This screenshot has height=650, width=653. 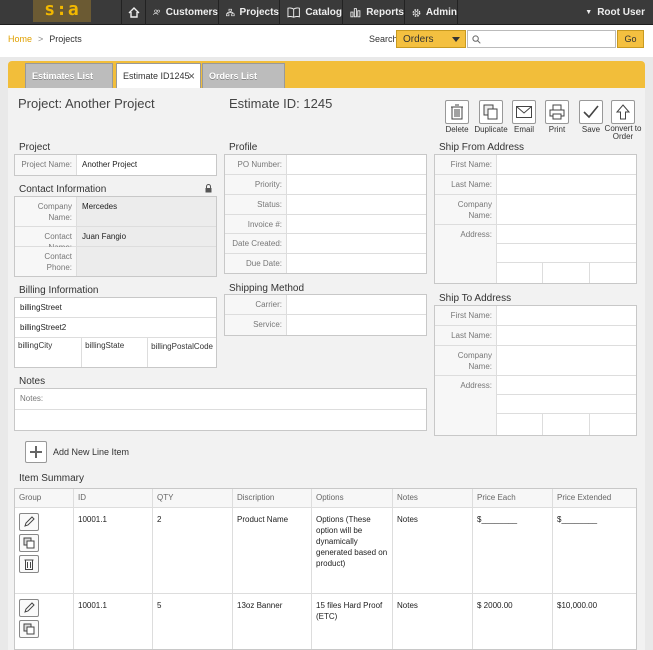 What do you see at coordinates (566, 209) in the screenshot?
I see `ship-from-company-field` at bounding box center [566, 209].